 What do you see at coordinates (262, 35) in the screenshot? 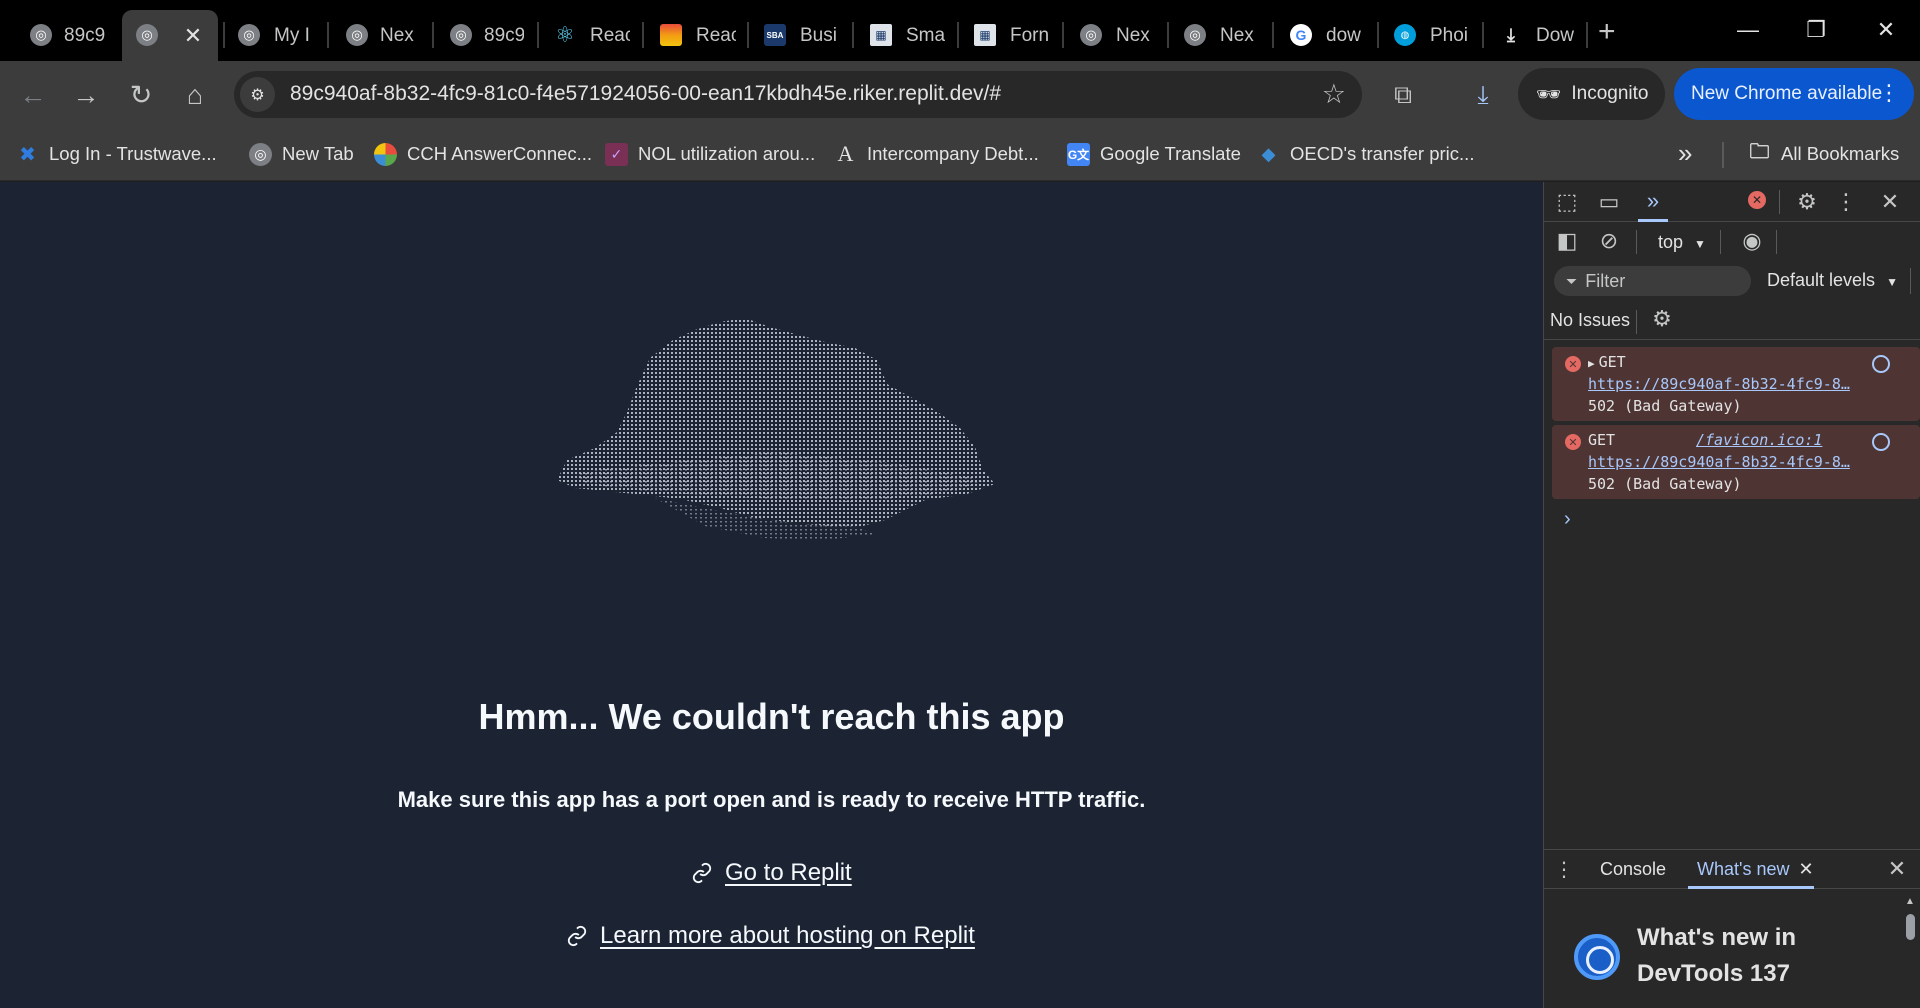
I see `browser-tab: ◎ My I` at bounding box center [262, 35].